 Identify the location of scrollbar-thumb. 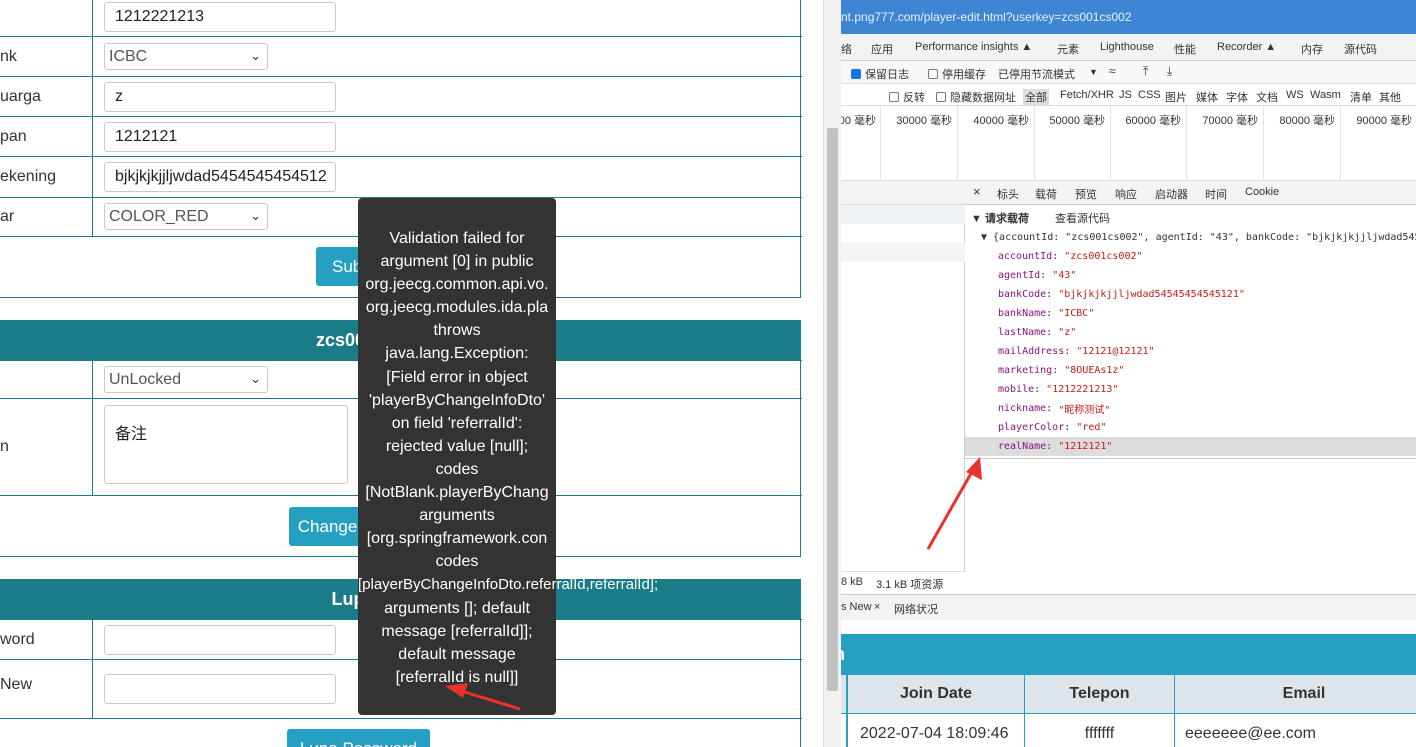
(832, 409).